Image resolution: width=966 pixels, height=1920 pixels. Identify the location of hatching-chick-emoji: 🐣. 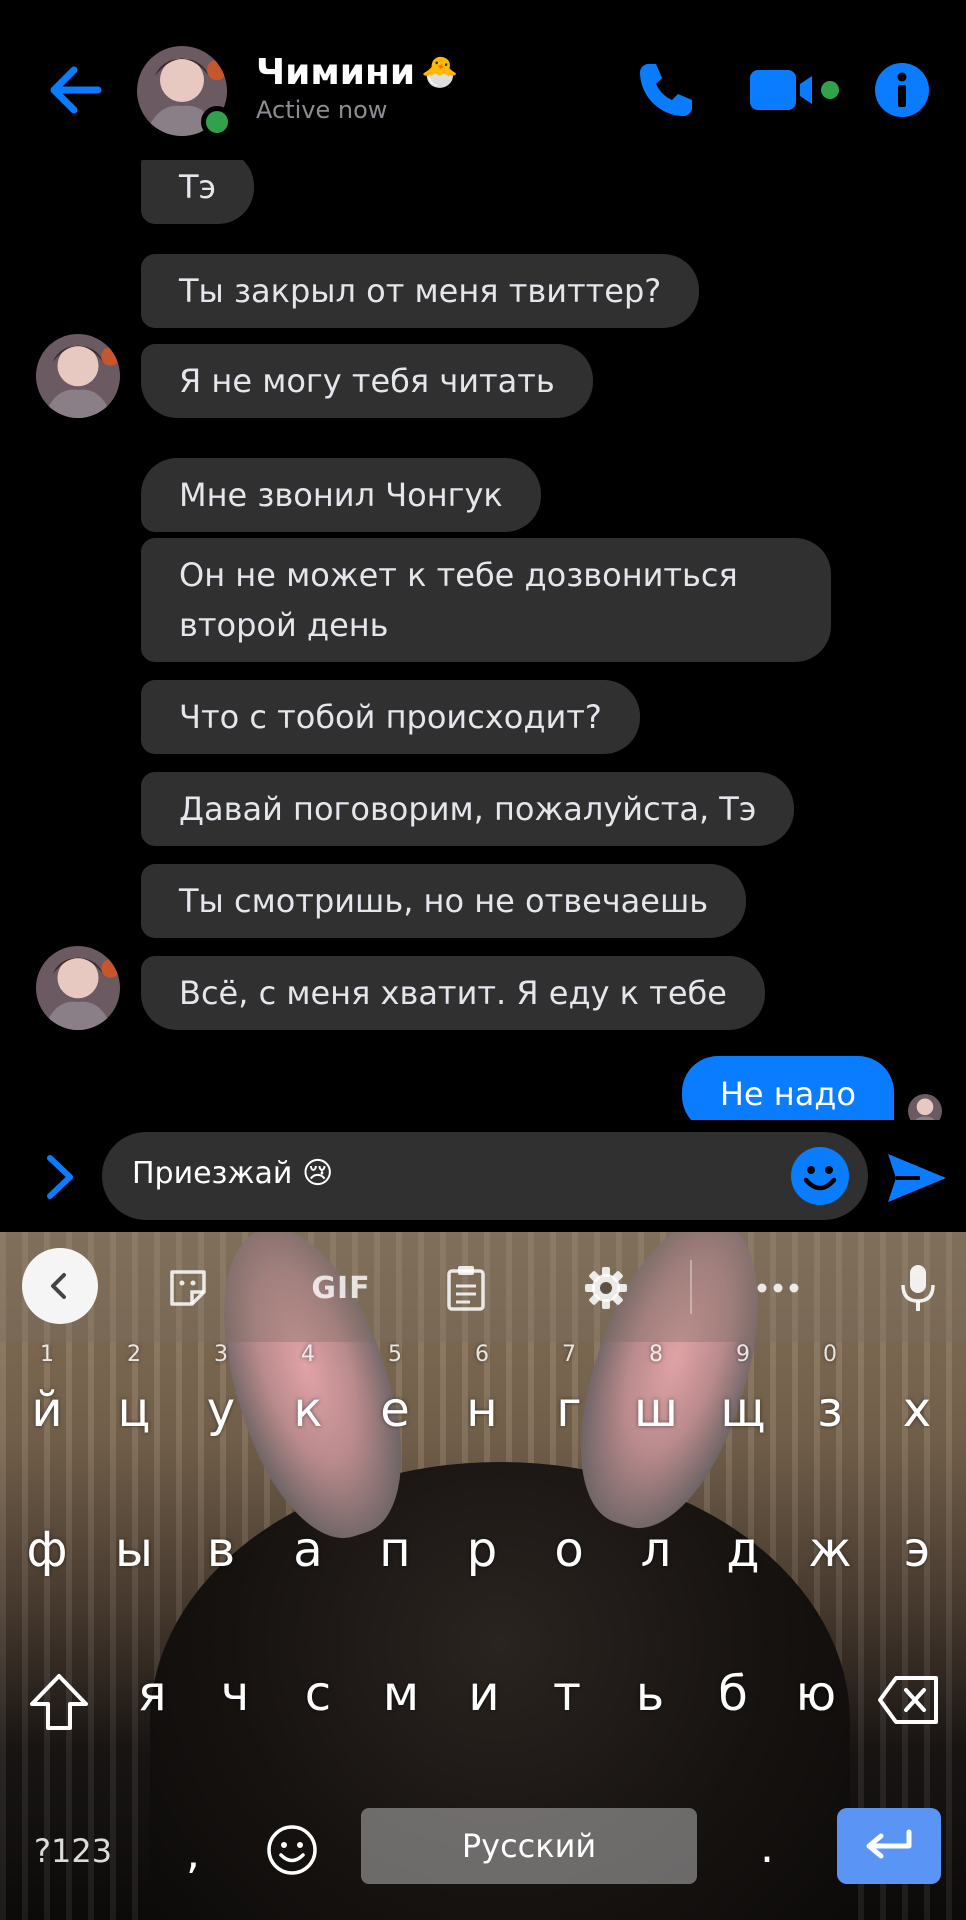
(440, 72).